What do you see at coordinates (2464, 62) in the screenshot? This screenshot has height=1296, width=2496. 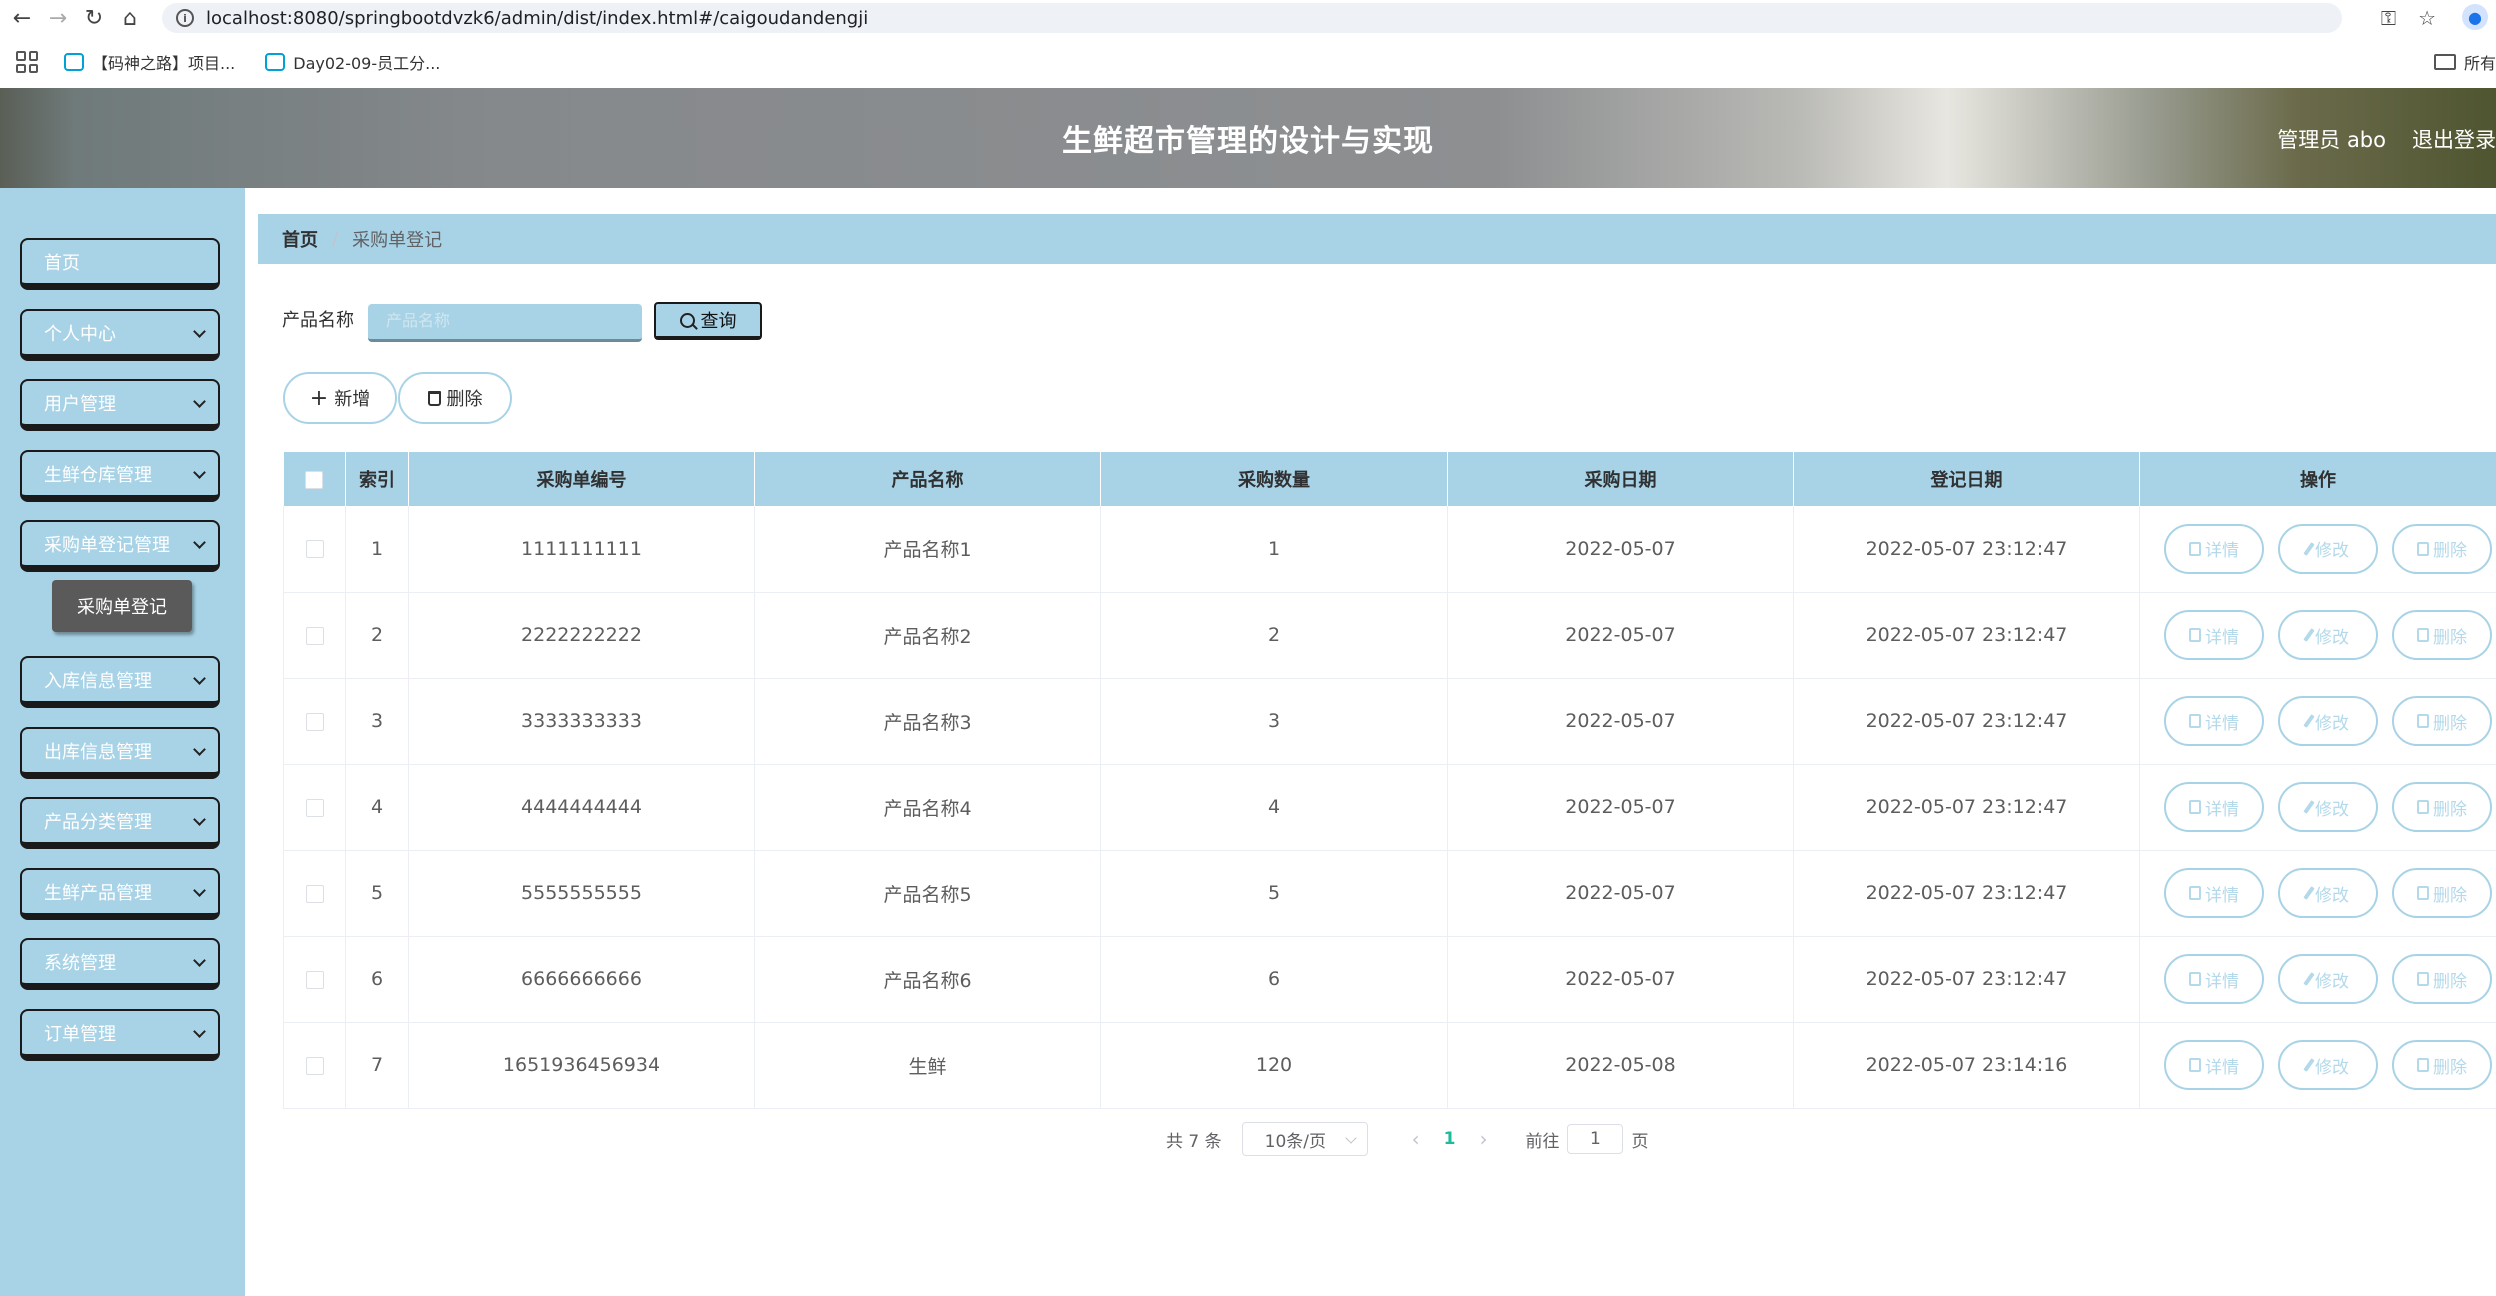 I see `all-bookmarks-folder: 所有` at bounding box center [2464, 62].